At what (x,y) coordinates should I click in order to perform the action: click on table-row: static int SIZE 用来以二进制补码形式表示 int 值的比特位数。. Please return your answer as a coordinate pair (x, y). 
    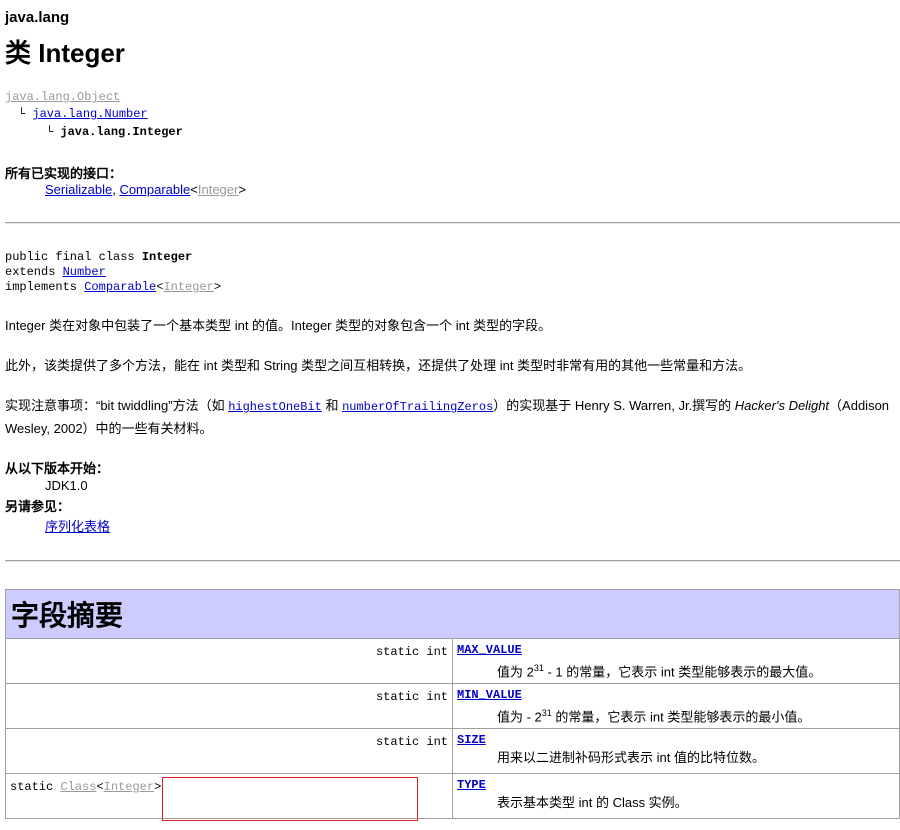
    Looking at the image, I should click on (452, 751).